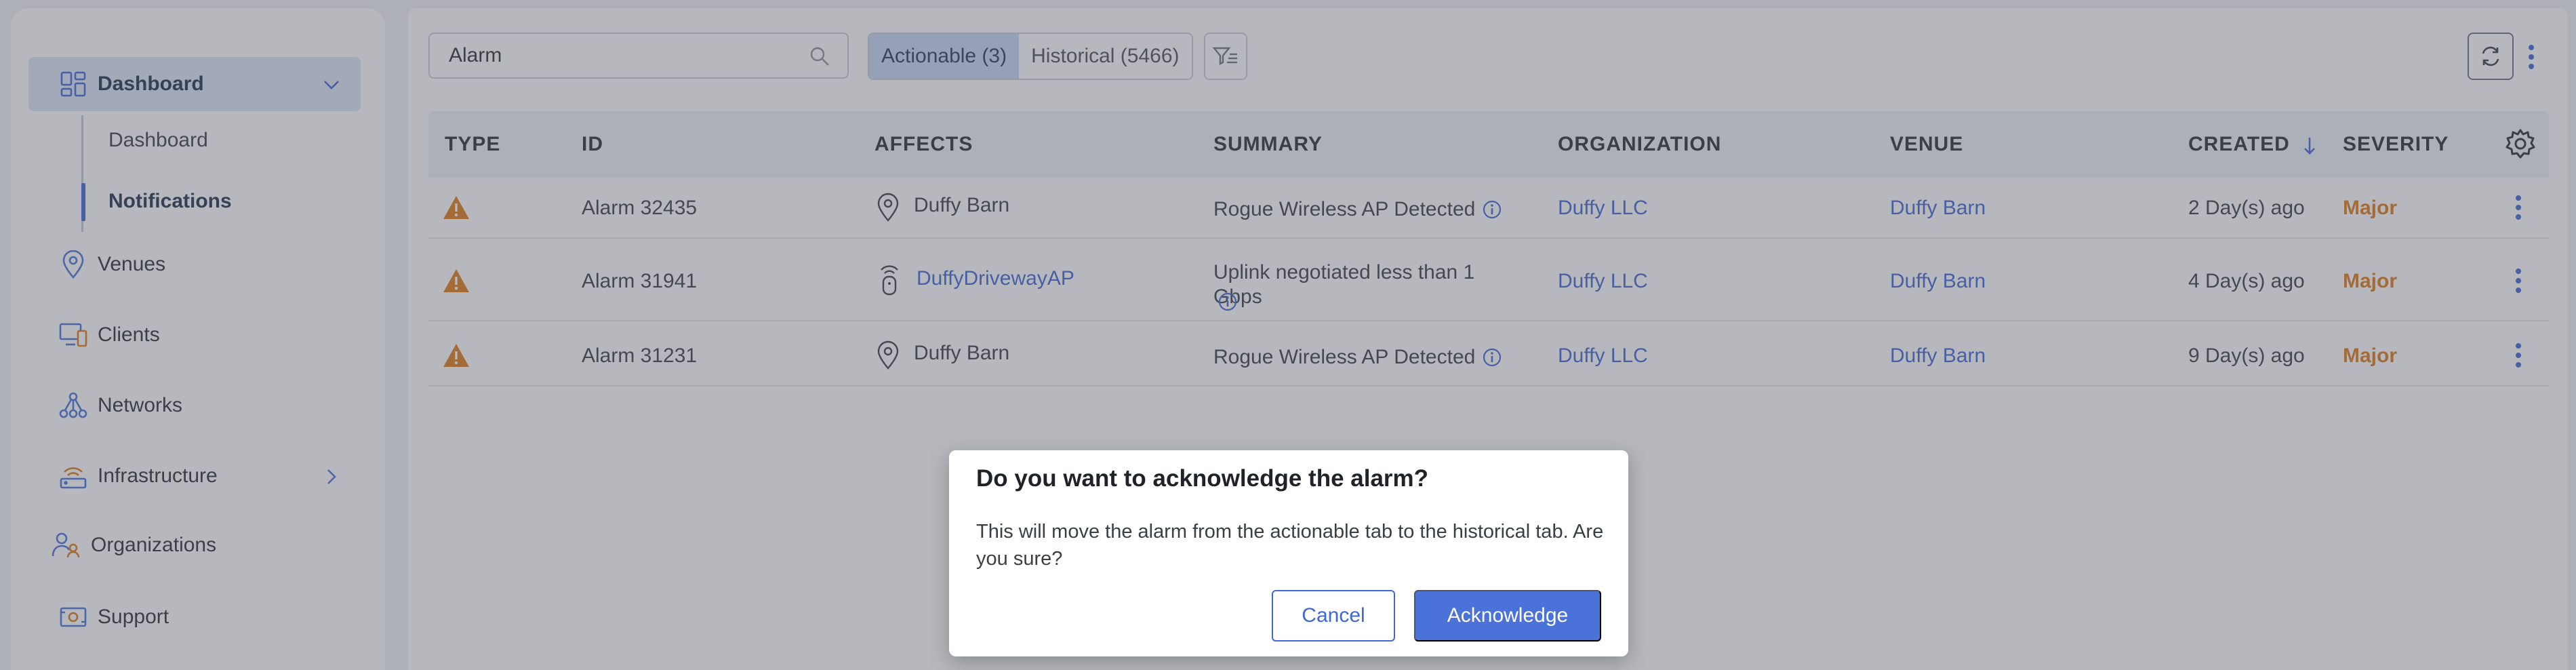 The height and width of the screenshot is (670, 2576). What do you see at coordinates (1507, 616) in the screenshot?
I see `acknowledge-button: Acknowledge` at bounding box center [1507, 616].